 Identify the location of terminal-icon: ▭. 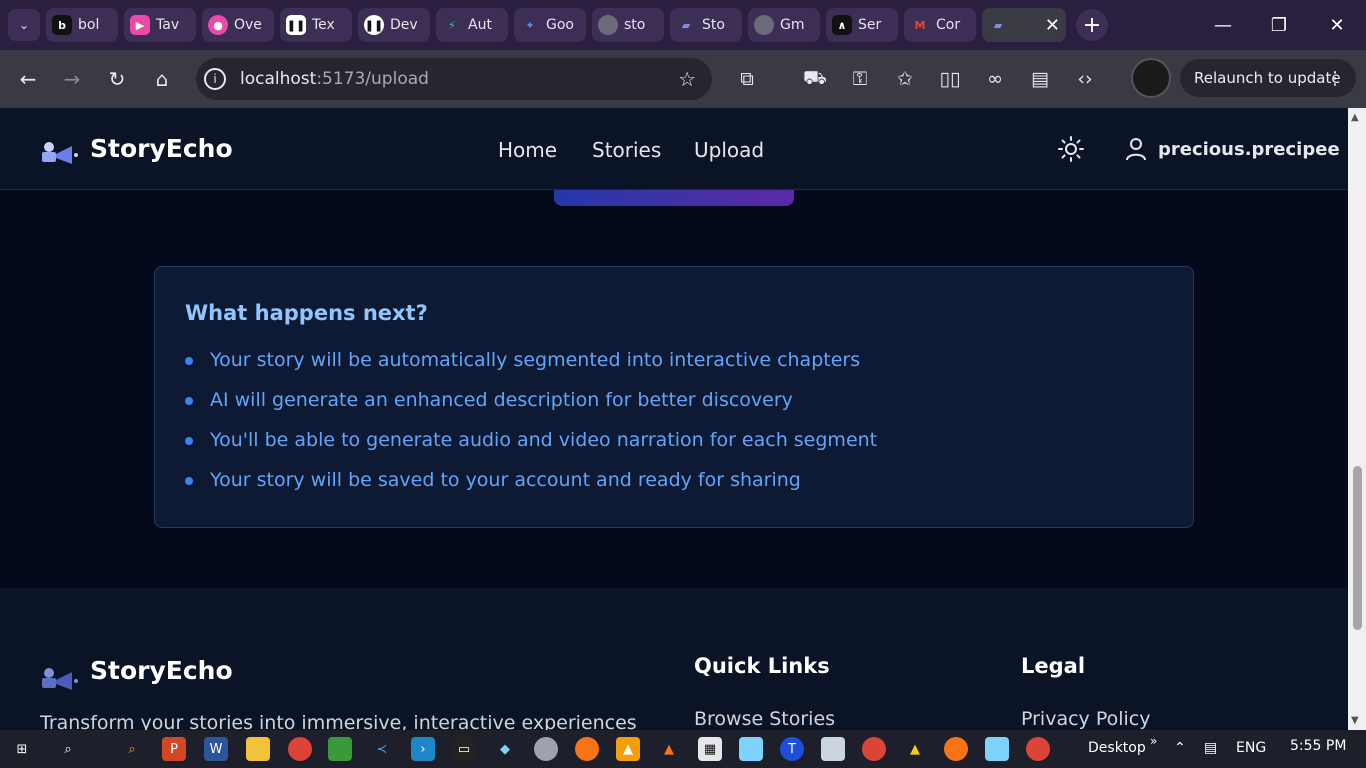
(464, 749).